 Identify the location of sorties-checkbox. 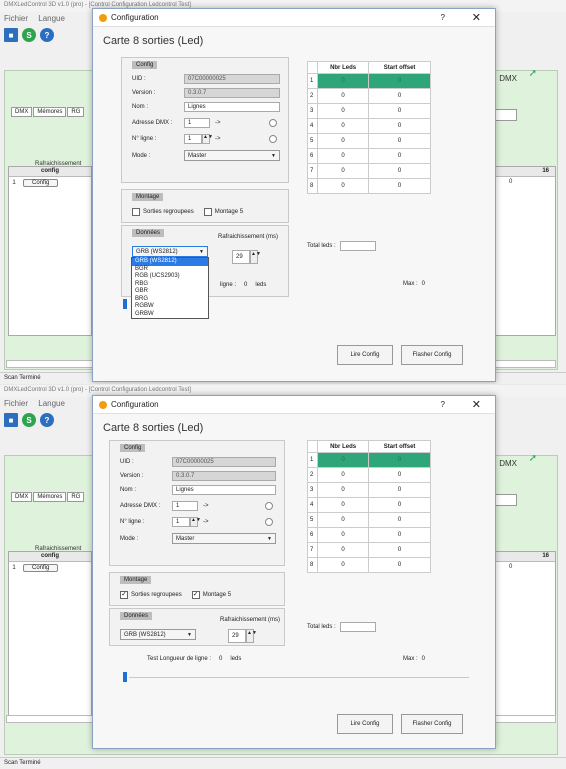
(136, 212).